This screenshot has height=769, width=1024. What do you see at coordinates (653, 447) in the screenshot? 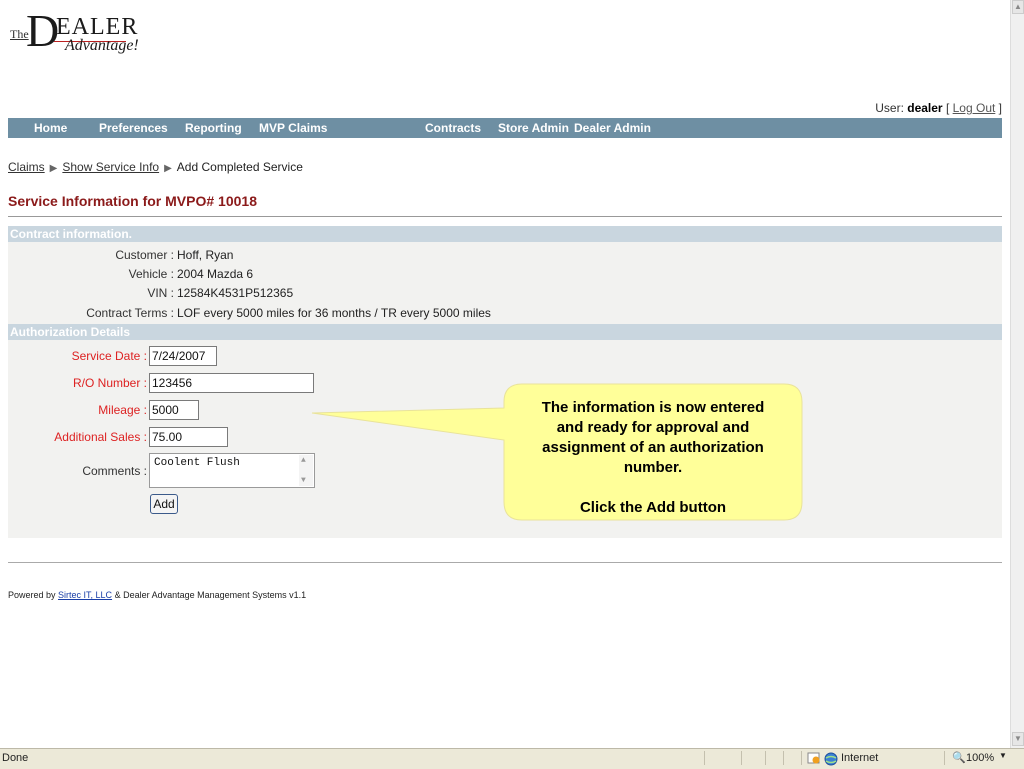
I see `callout-line-3: assignment of an authorization` at bounding box center [653, 447].